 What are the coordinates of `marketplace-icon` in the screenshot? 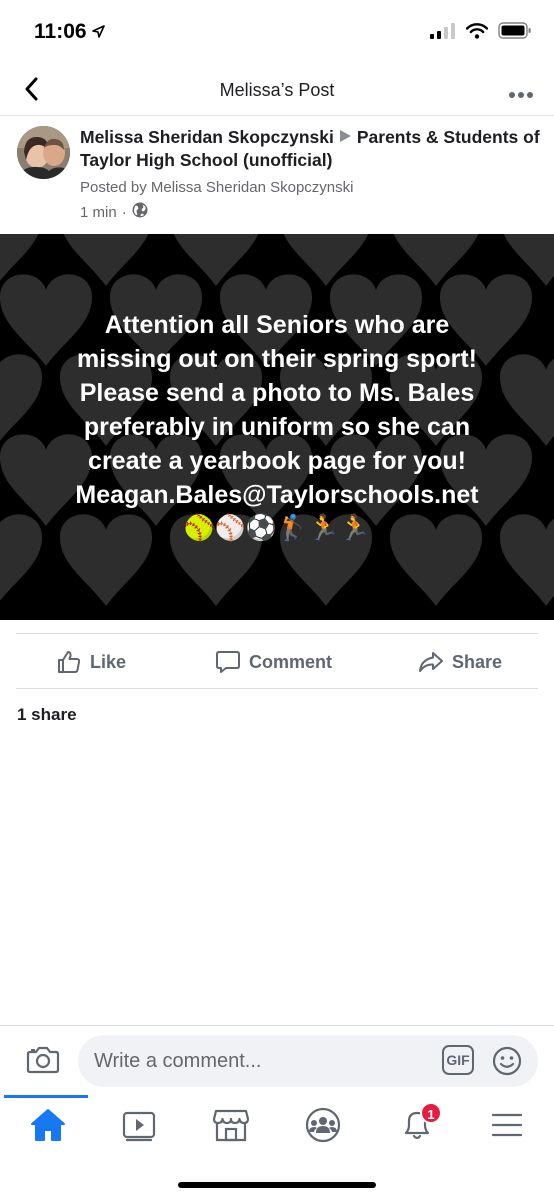 It's located at (231, 1125).